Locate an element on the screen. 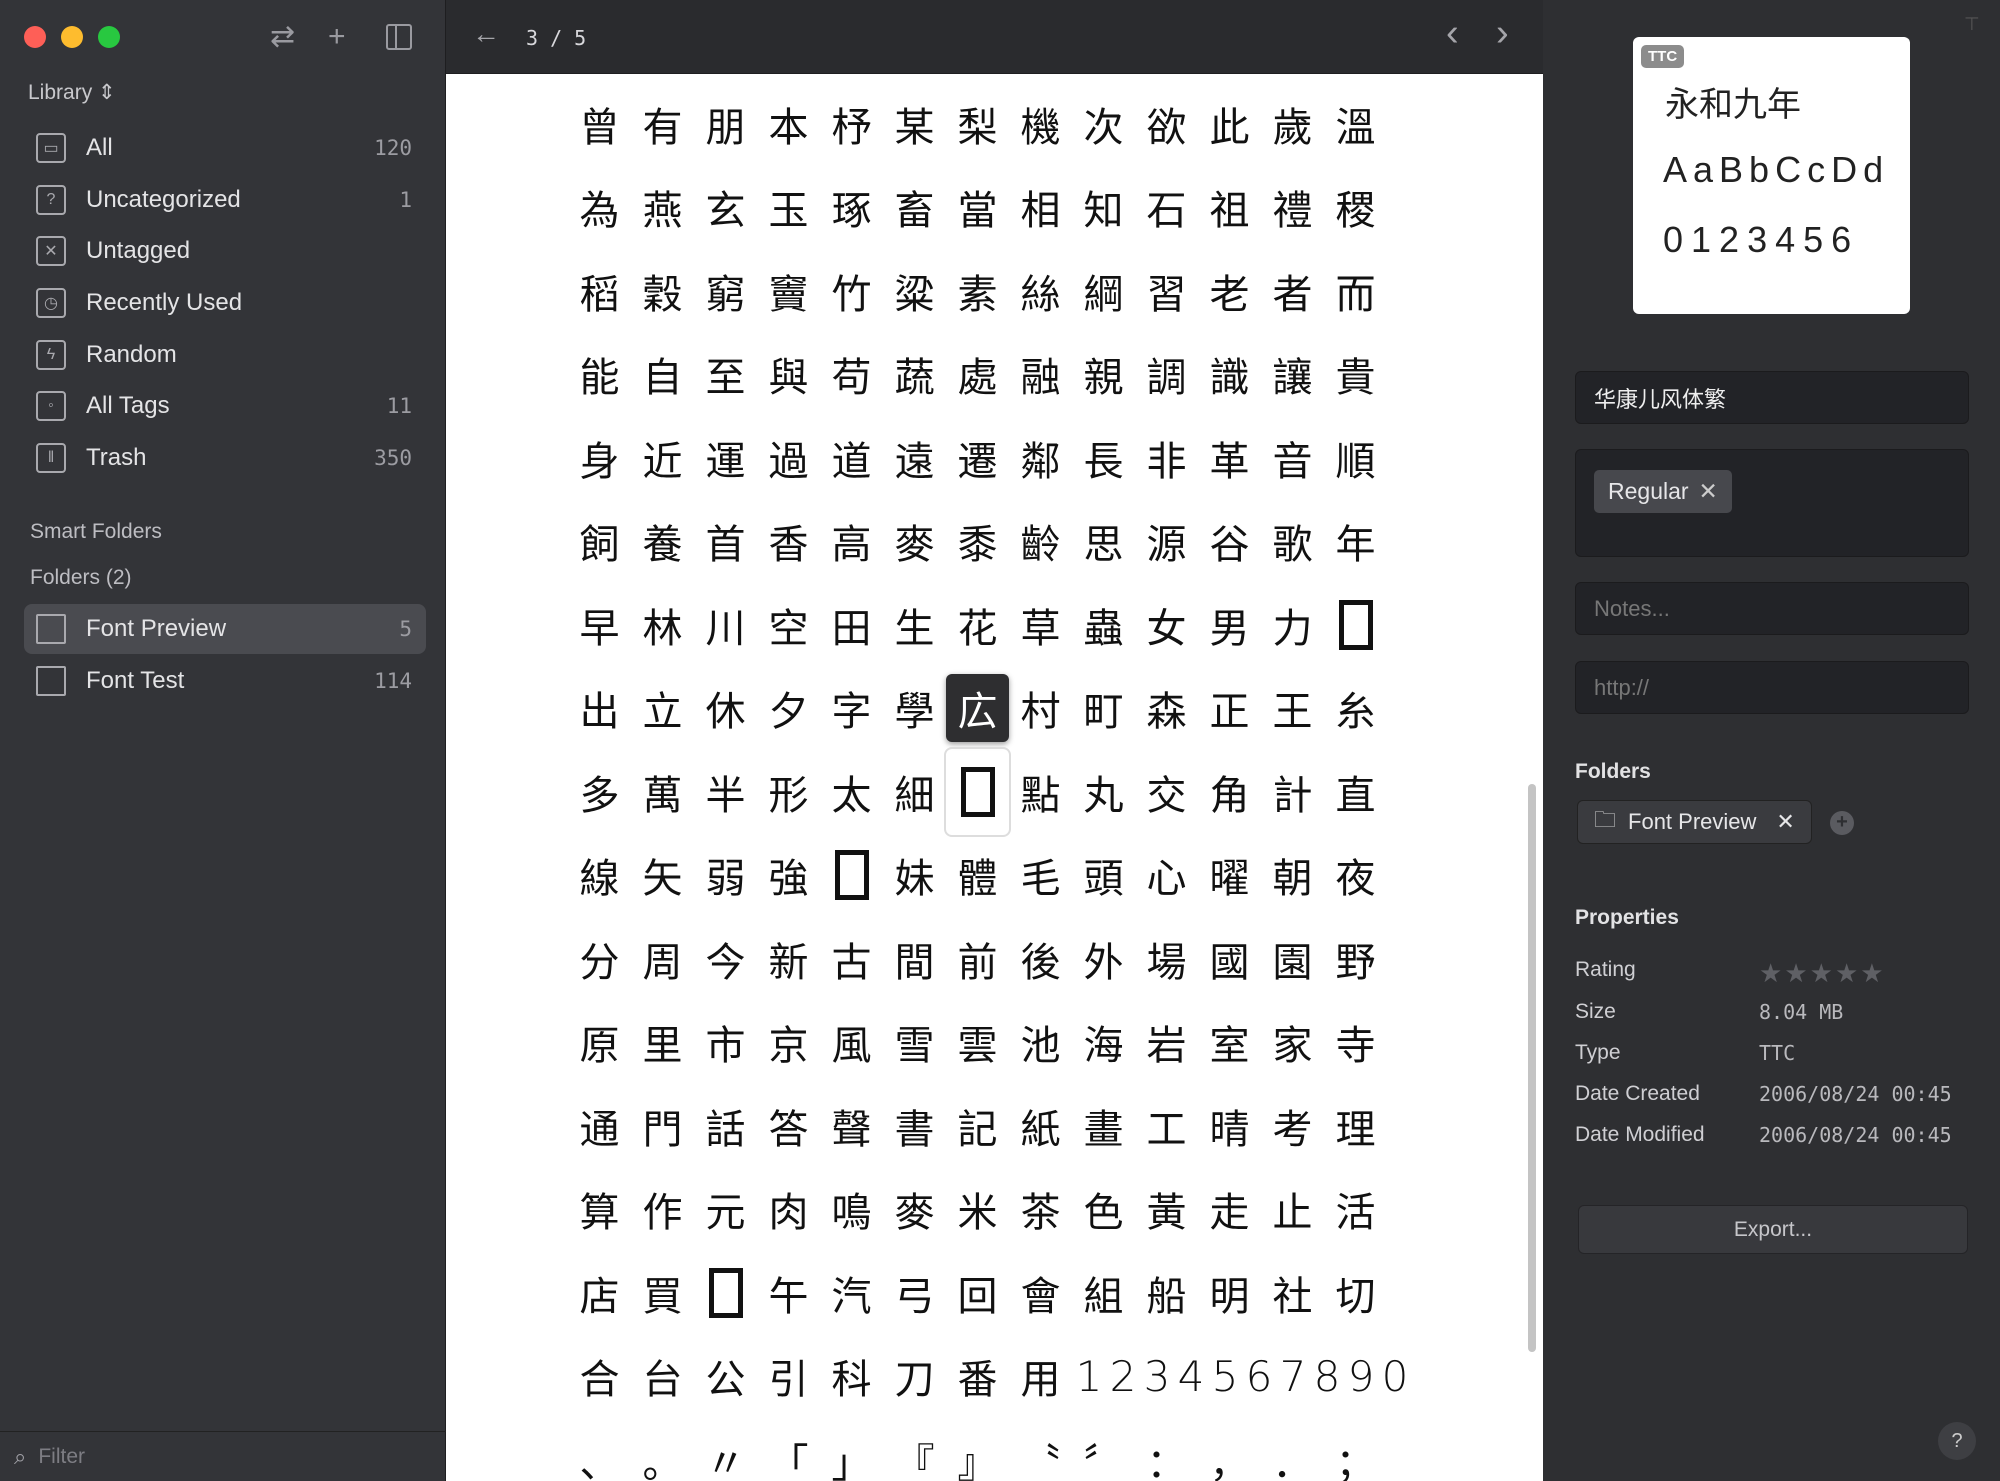 The width and height of the screenshot is (2000, 1481). glyph-cell: 至 is located at coordinates (725, 374).